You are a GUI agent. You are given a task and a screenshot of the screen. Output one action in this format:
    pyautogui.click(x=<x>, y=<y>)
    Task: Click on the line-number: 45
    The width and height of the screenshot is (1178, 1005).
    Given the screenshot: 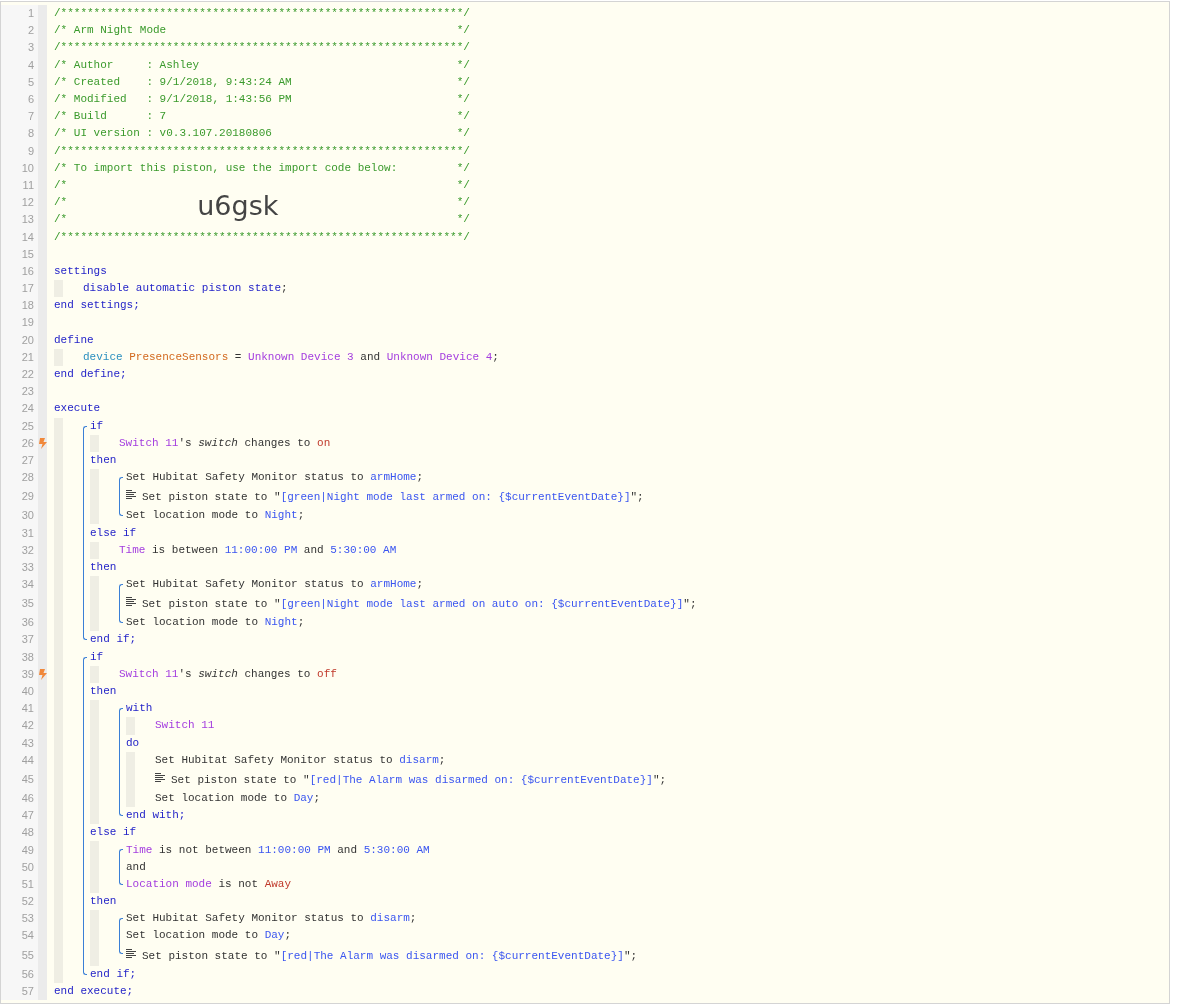 What is the action you would take?
    pyautogui.click(x=27, y=779)
    